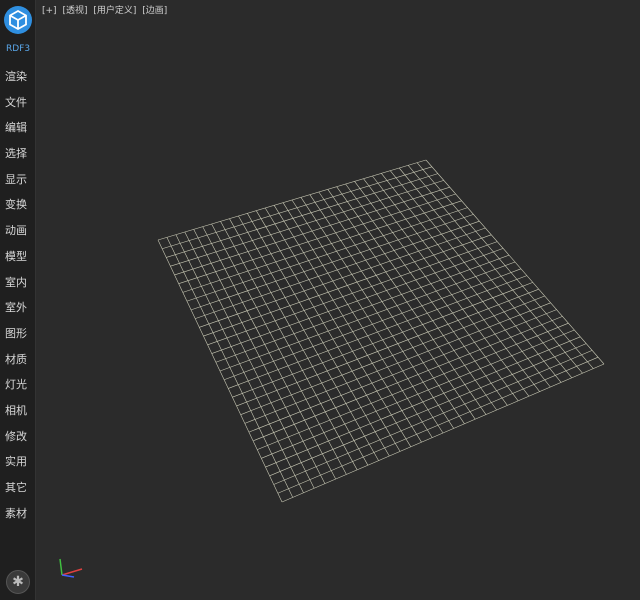 The width and height of the screenshot is (640, 600). I want to click on sidebar-item-shapes: 图形, so click(18, 334).